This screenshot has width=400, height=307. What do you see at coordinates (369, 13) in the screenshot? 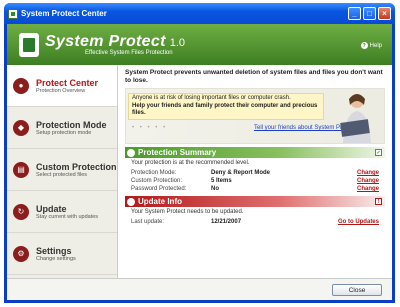
I see `maximize-button: □` at bounding box center [369, 13].